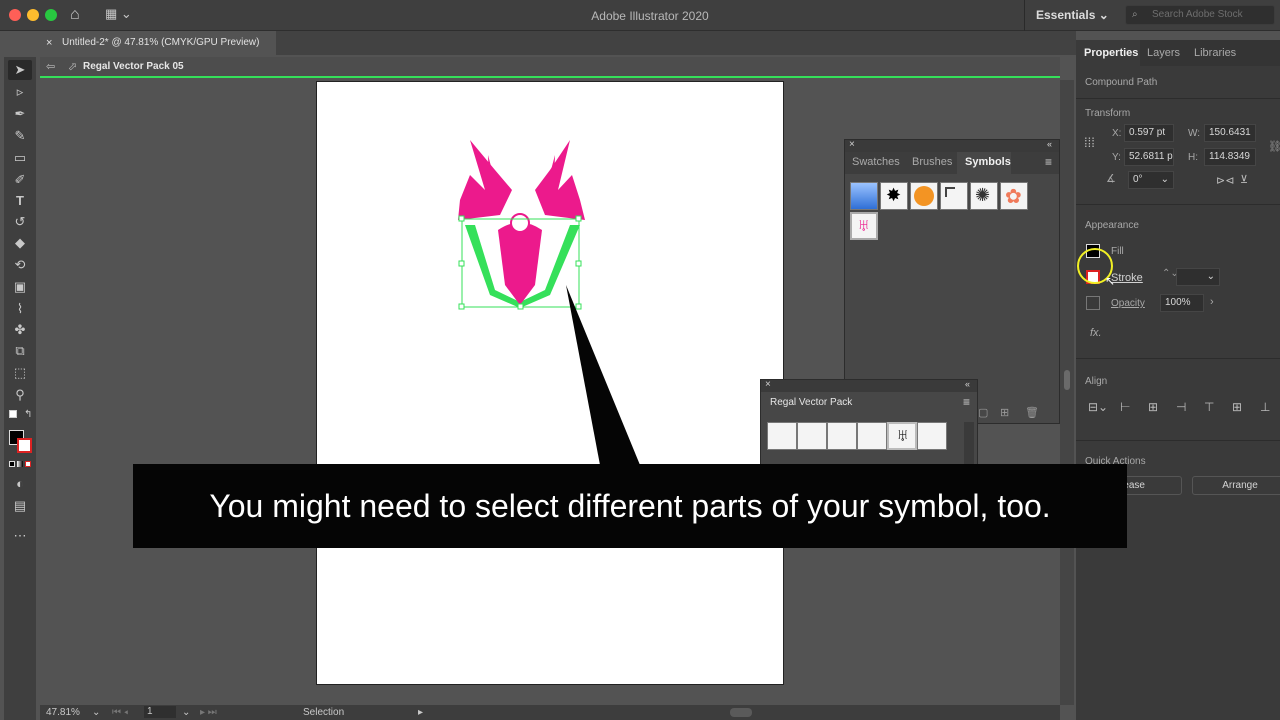 This screenshot has width=1280, height=720. I want to click on stroke-weight-field: ⌄, so click(1198, 277).